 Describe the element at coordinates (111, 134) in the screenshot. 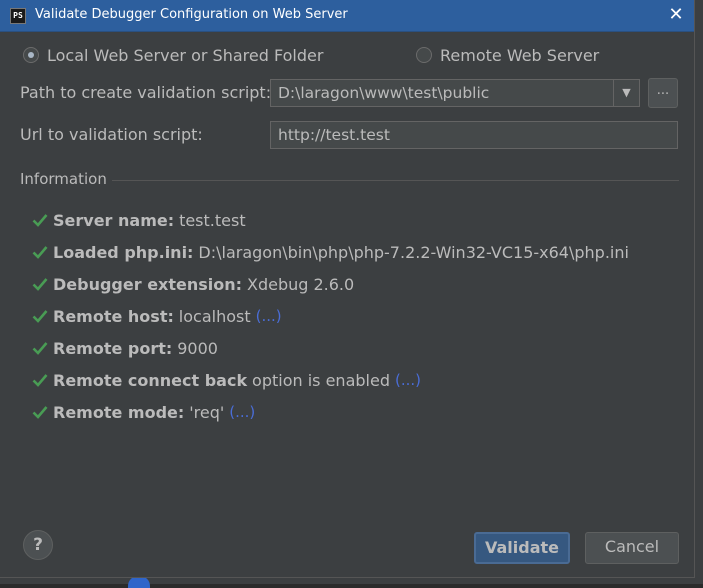

I see `url-label: Url to validation script:` at that location.